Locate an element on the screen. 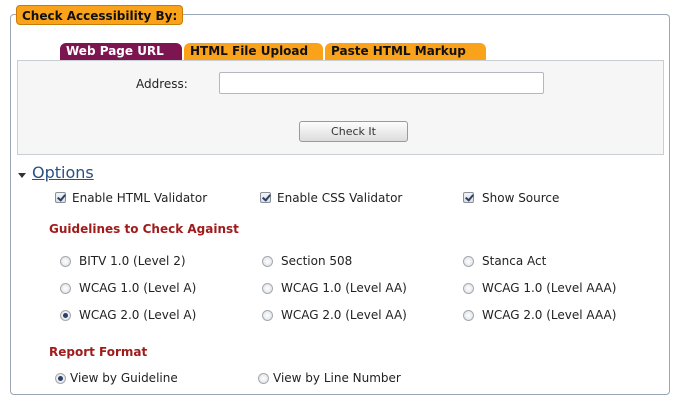 The image size is (675, 399). label-wcag2-aa: WCAG 2.0 (Level AA) is located at coordinates (344, 315).